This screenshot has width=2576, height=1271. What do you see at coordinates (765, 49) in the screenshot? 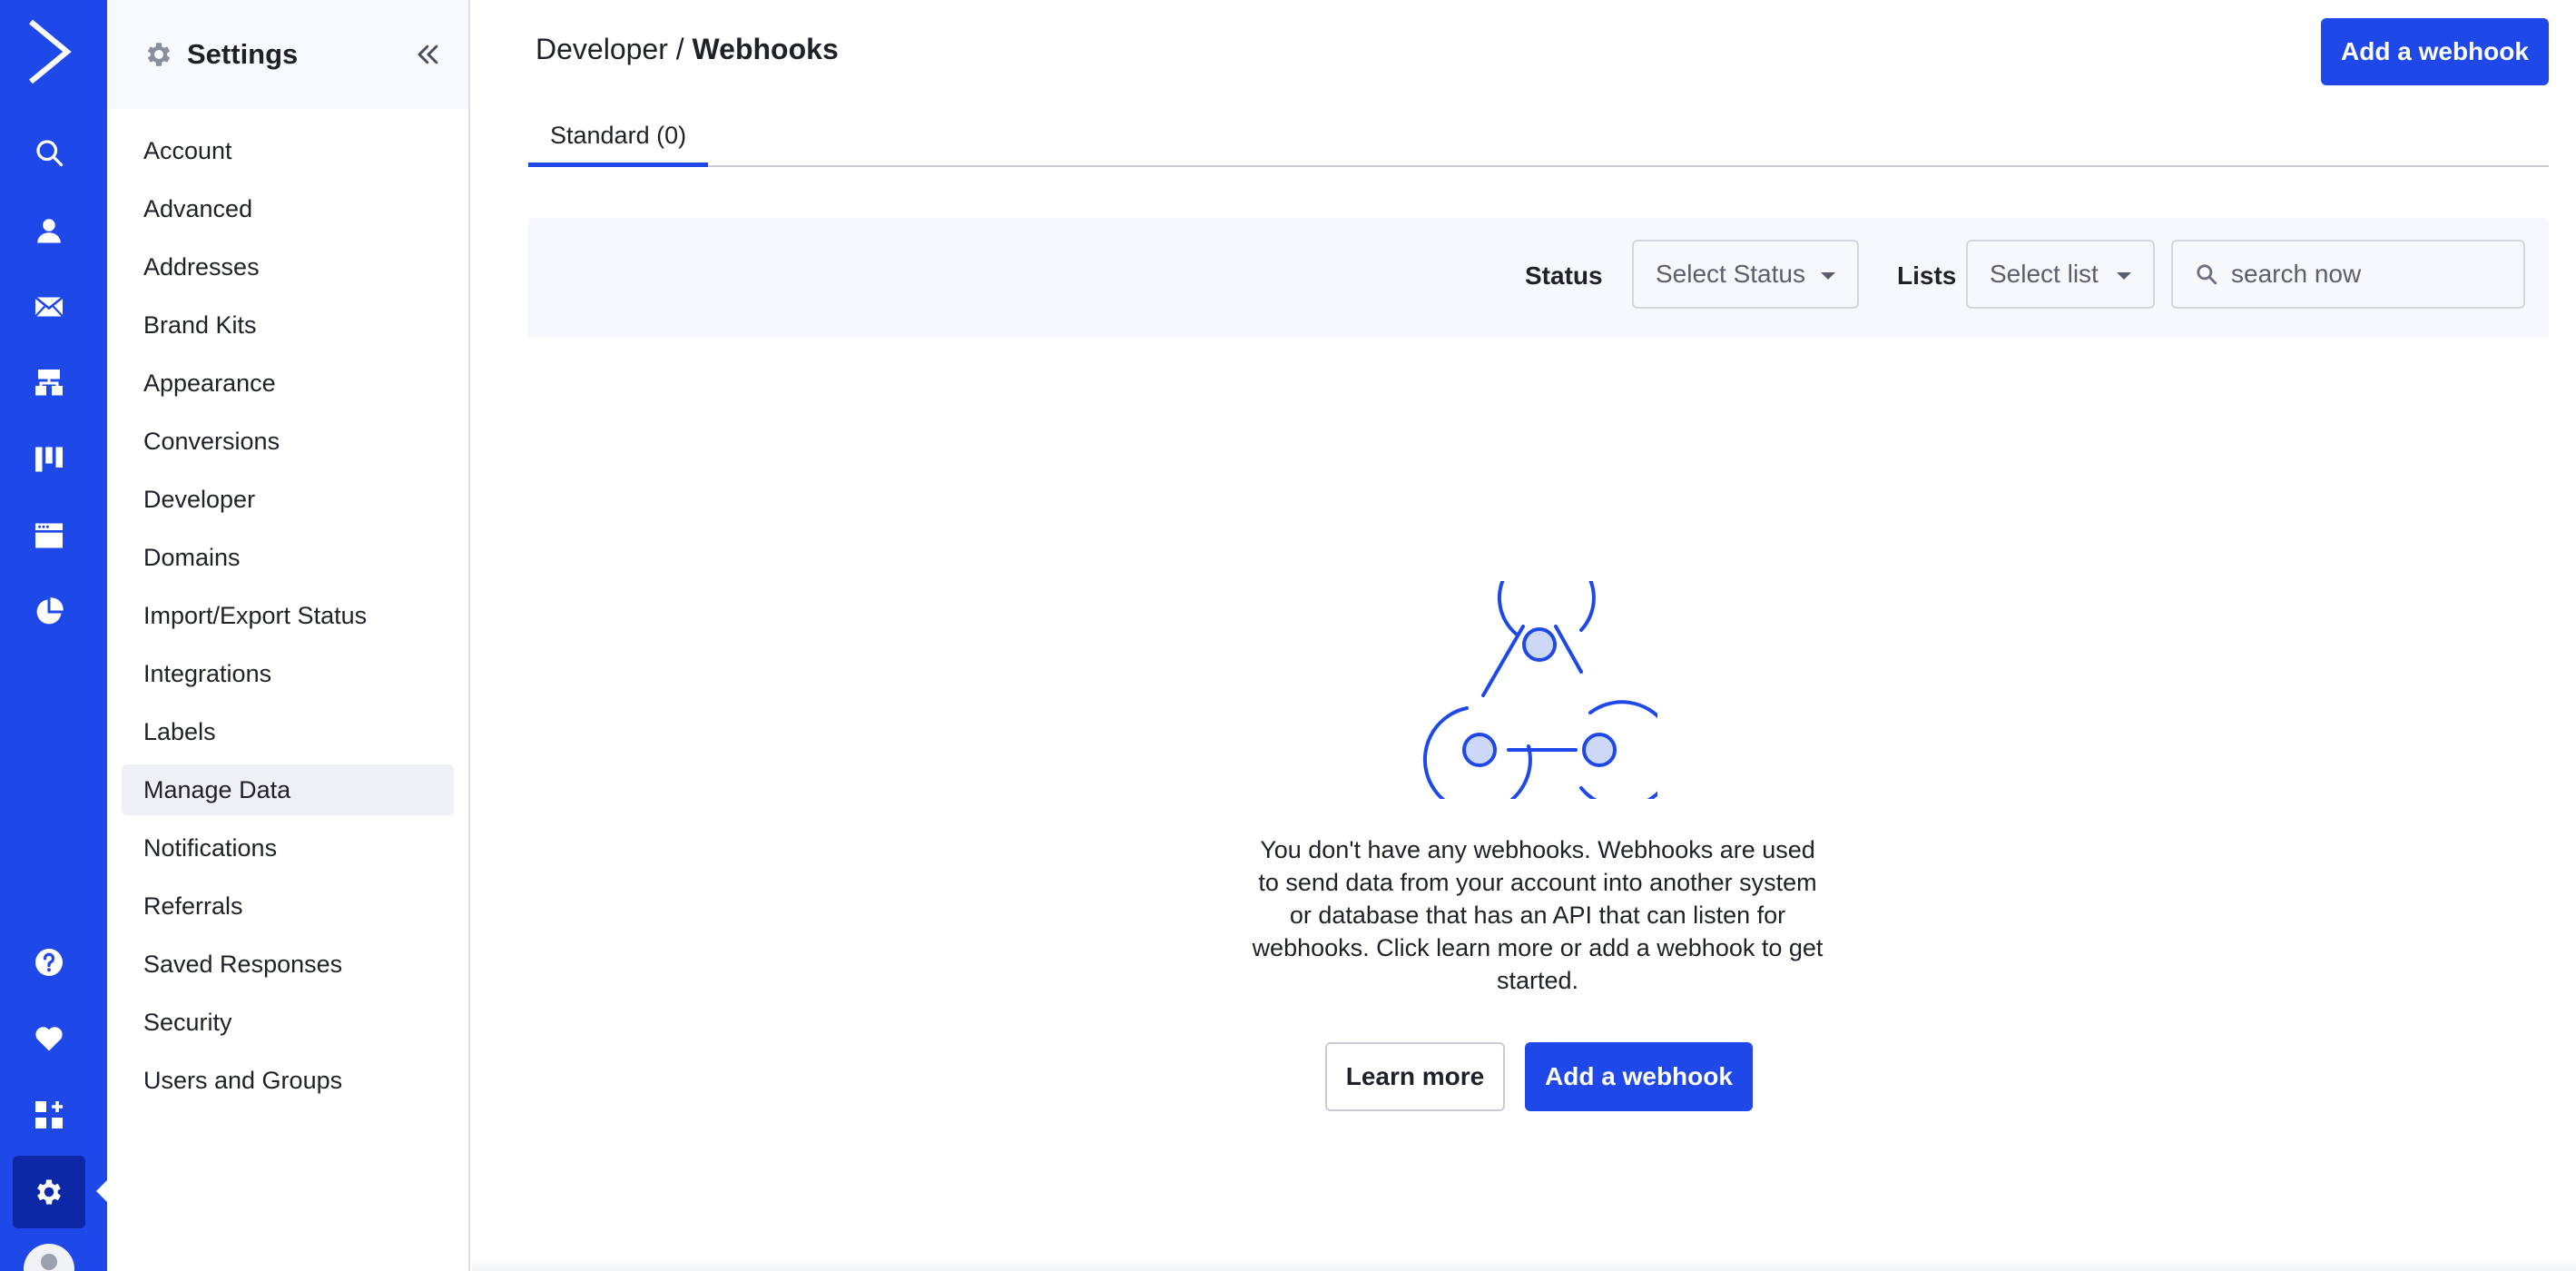
I see `page-title: Webhooks` at bounding box center [765, 49].